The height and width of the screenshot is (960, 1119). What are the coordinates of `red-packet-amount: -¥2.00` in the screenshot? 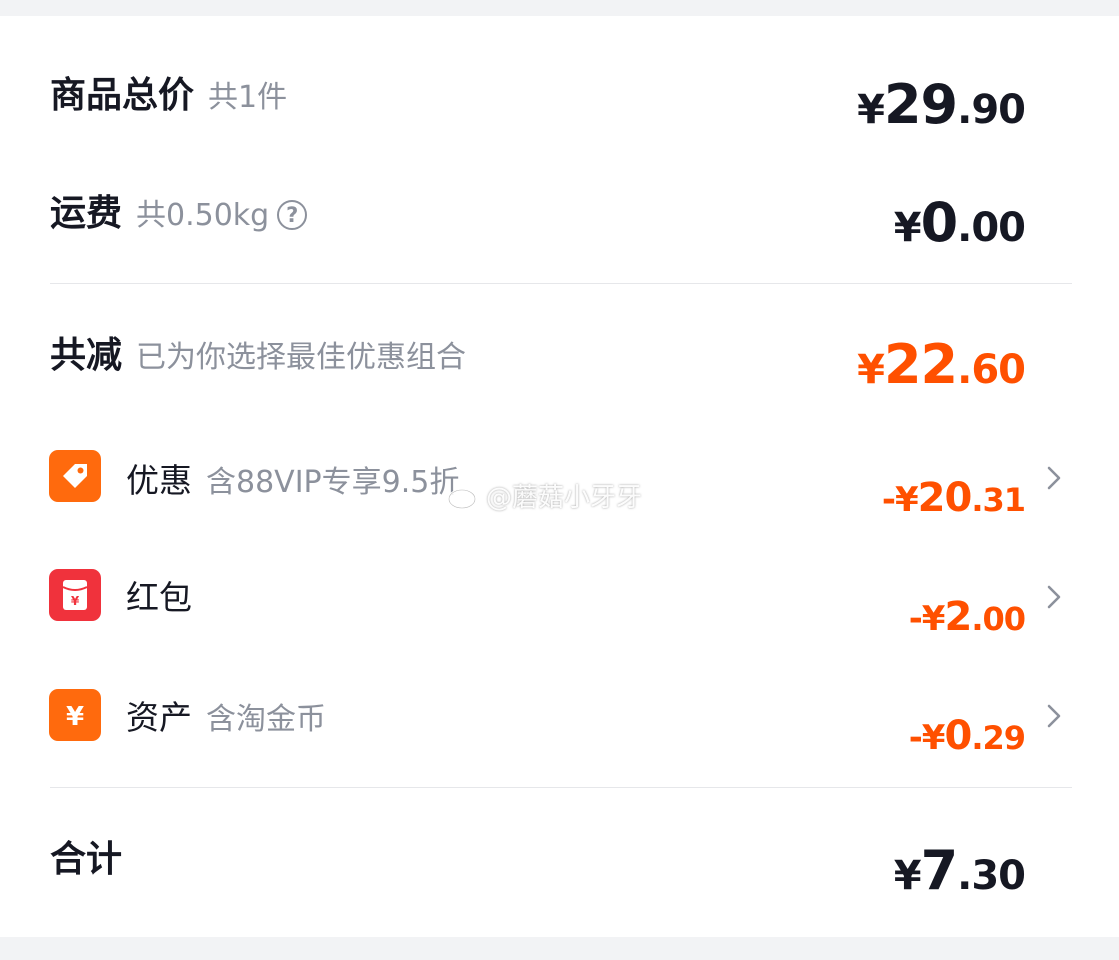 It's located at (967, 617).